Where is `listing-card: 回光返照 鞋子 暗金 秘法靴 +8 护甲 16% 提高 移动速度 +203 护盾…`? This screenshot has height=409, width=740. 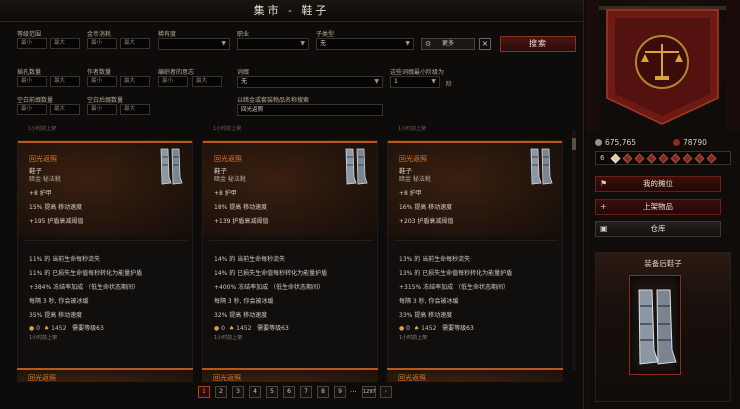
listing-card: 回光返照 鞋子 暗金 秘法靴 +8 护甲 16% 提高 移动速度 +203 护盾… is located at coordinates (475, 255).